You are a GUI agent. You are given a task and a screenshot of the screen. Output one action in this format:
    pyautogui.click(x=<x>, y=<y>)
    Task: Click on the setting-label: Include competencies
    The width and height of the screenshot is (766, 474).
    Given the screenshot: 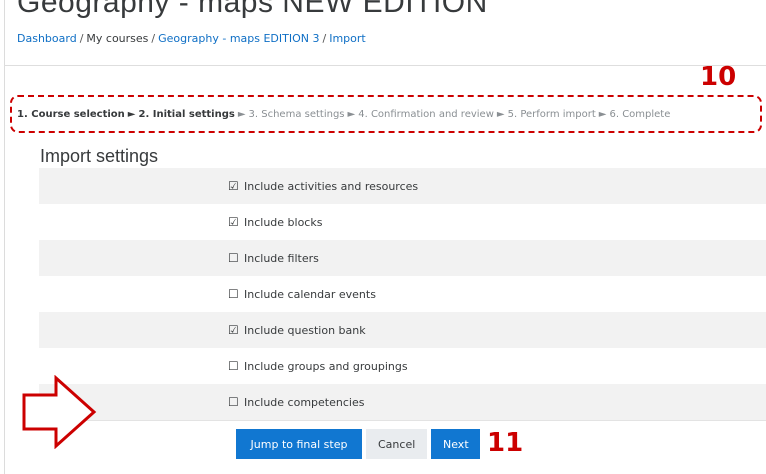 What is the action you would take?
    pyautogui.click(x=304, y=402)
    